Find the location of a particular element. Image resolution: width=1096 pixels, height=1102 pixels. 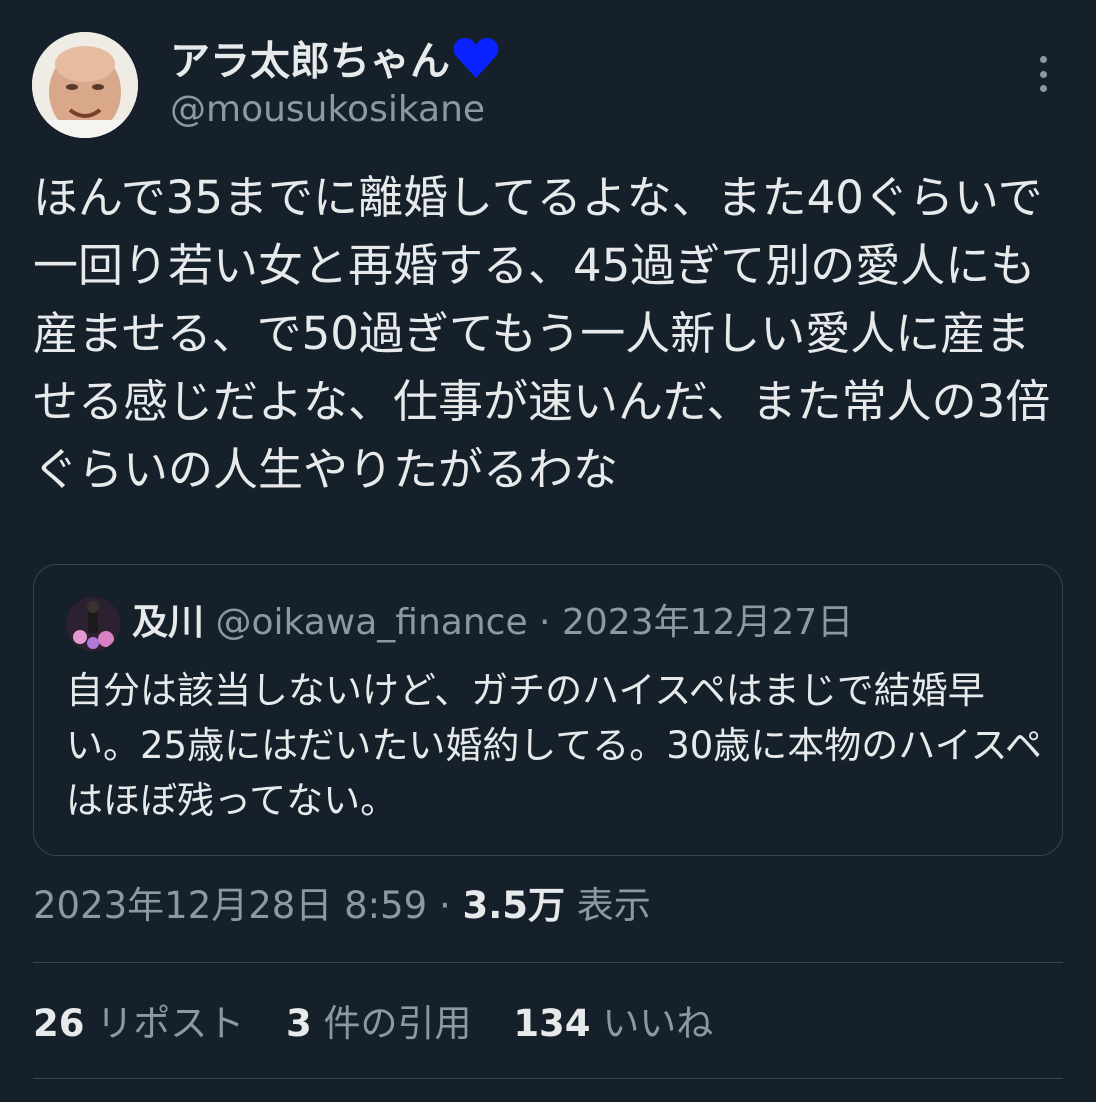

likes-label: いいね is located at coordinates (658, 1023).